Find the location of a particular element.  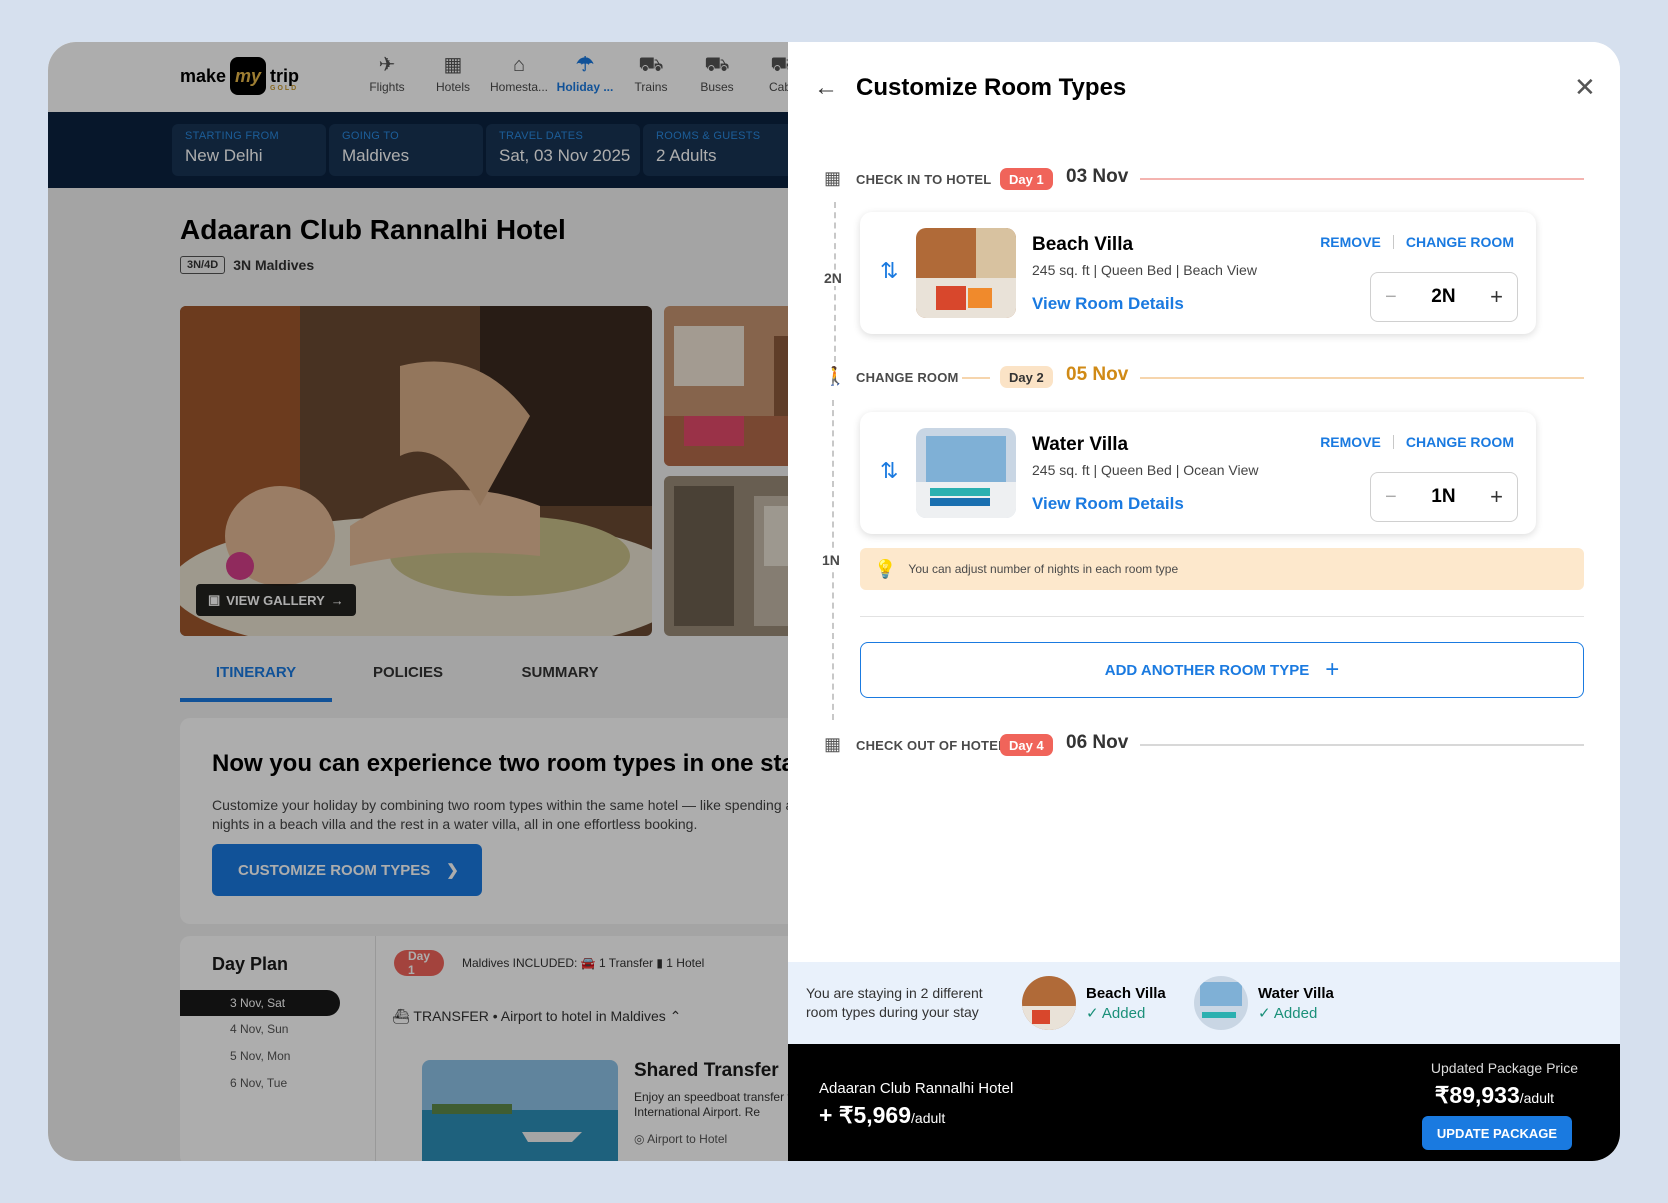

checkout-label: CHECK OUT OF HOTEL is located at coordinates (931, 745).